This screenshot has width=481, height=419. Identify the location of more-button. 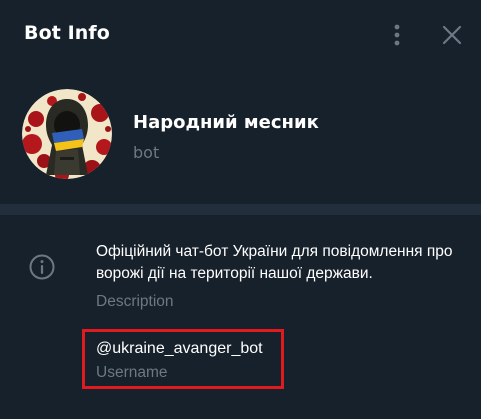
(397, 35).